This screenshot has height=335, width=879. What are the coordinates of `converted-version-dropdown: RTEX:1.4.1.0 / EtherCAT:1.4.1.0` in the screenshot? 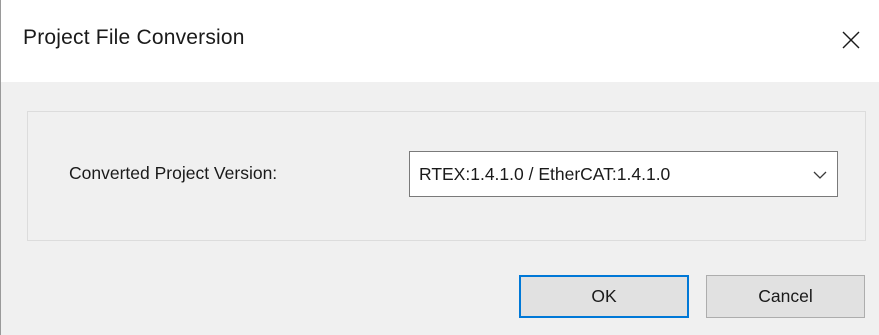 It's located at (623, 174).